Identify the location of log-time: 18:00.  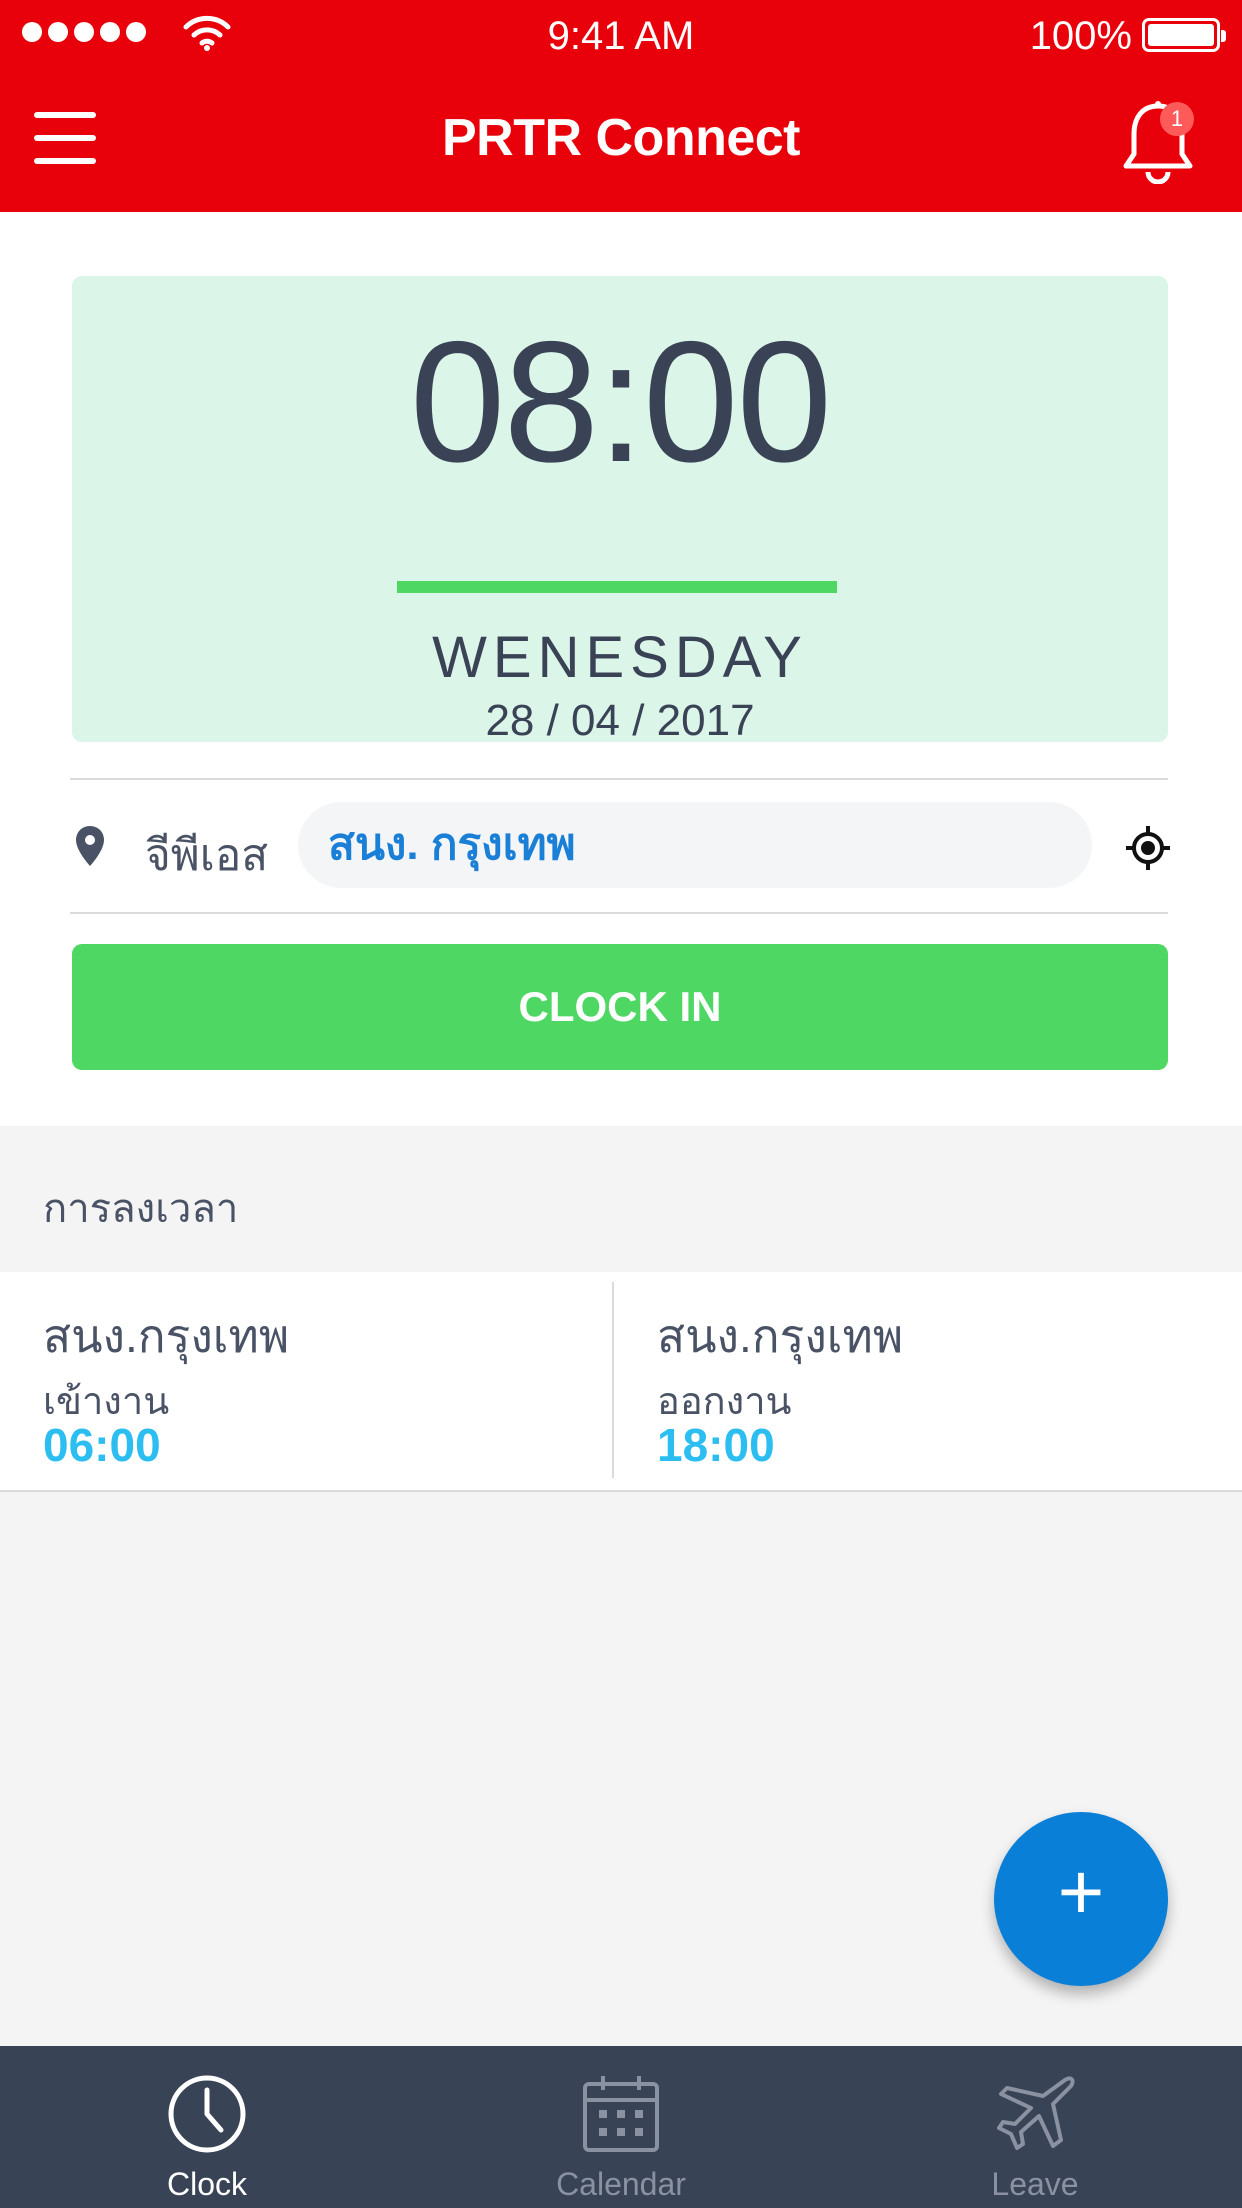
(716, 1445).